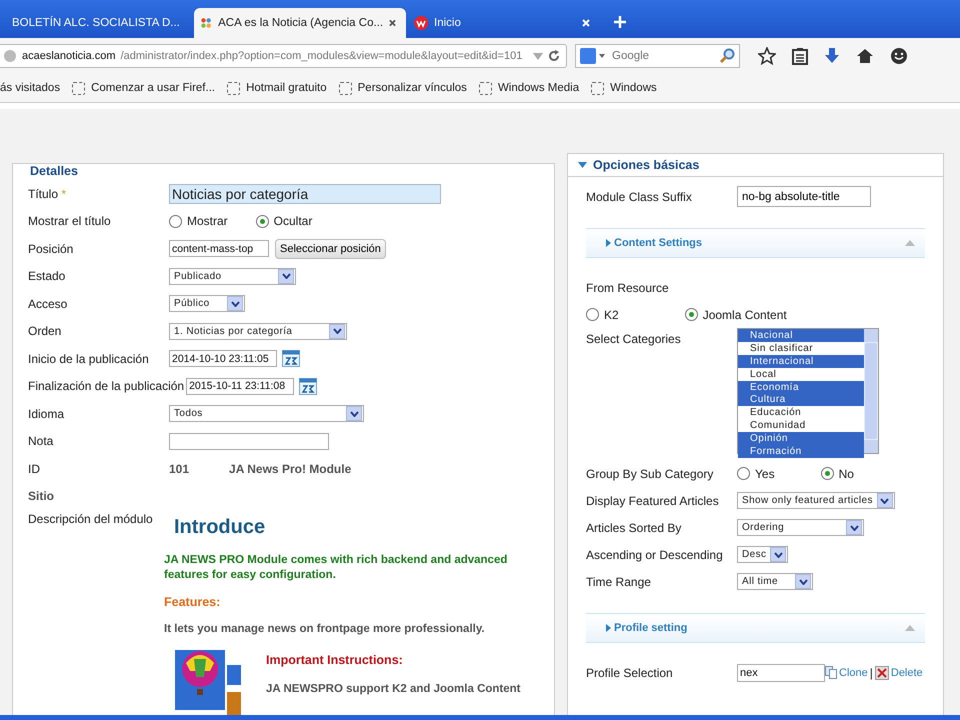  I want to click on date-field: 2015-10-11 23:11:08, so click(240, 386).